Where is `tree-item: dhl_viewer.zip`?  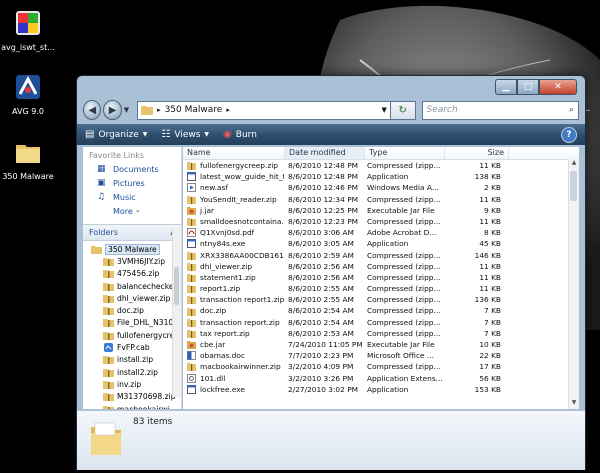
tree-item: dhl_viewer.zip is located at coordinates (132, 298).